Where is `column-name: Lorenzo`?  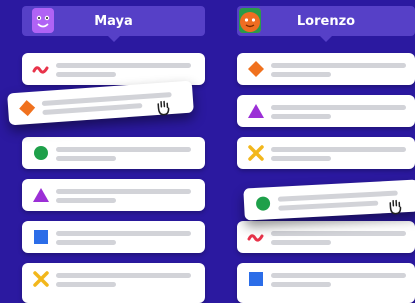
column-name: Lorenzo is located at coordinates (326, 21).